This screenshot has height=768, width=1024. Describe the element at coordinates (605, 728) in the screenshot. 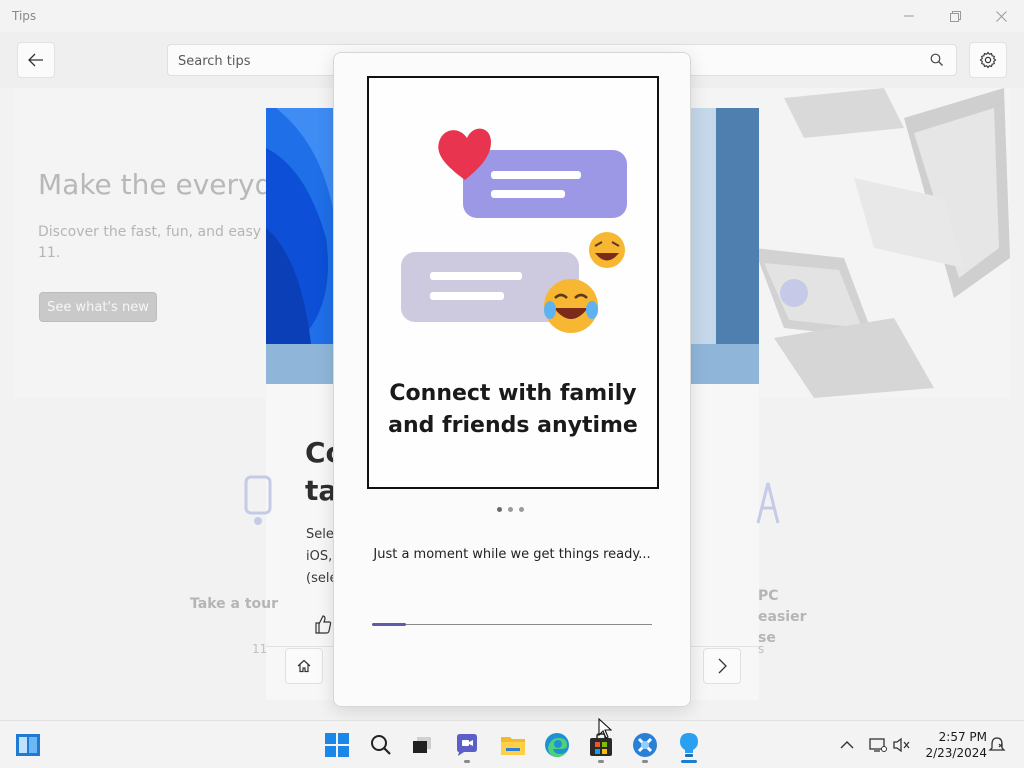

I see `mouse-cursor-icon` at that location.